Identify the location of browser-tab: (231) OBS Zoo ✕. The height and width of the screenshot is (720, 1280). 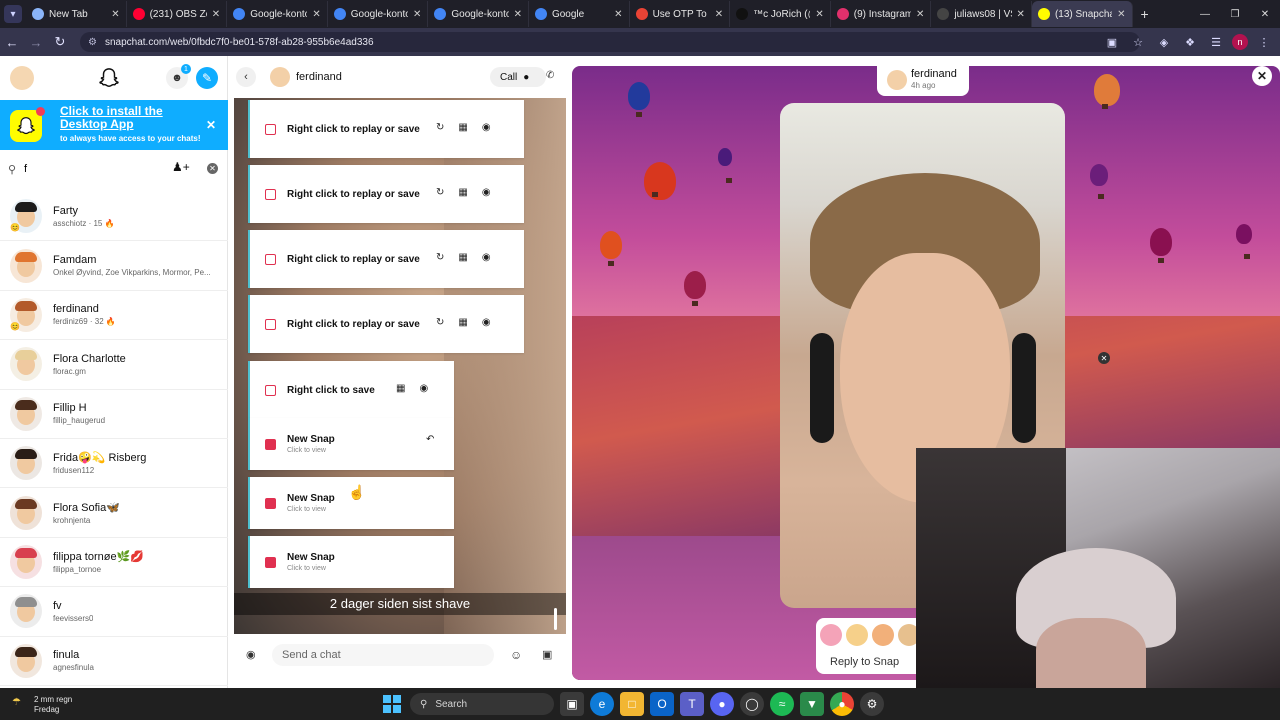
(177, 14).